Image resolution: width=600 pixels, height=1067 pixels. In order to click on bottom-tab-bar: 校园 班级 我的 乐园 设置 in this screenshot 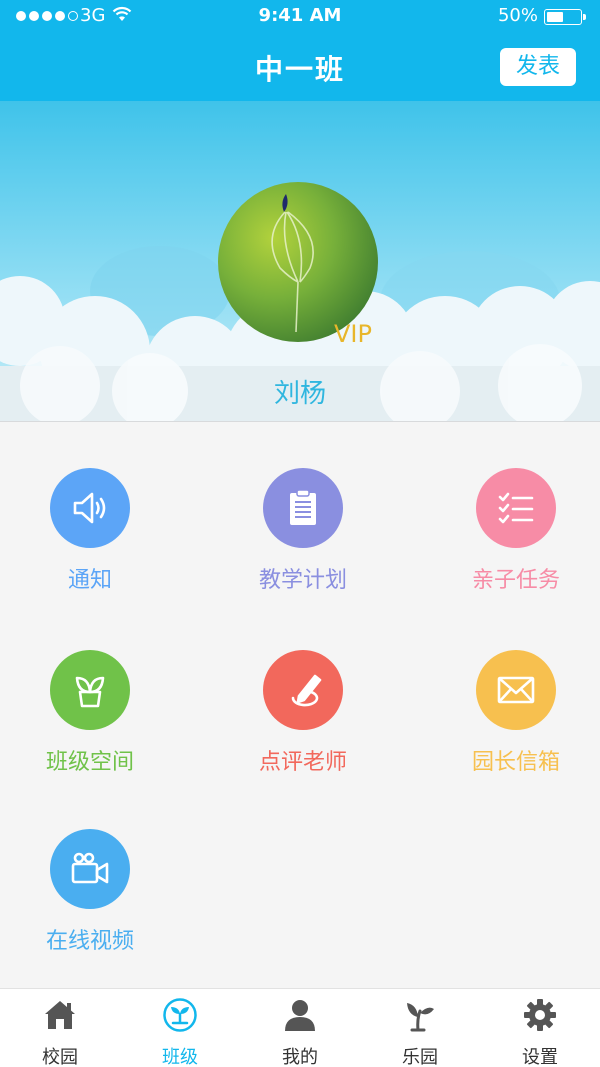, I will do `click(300, 1027)`.